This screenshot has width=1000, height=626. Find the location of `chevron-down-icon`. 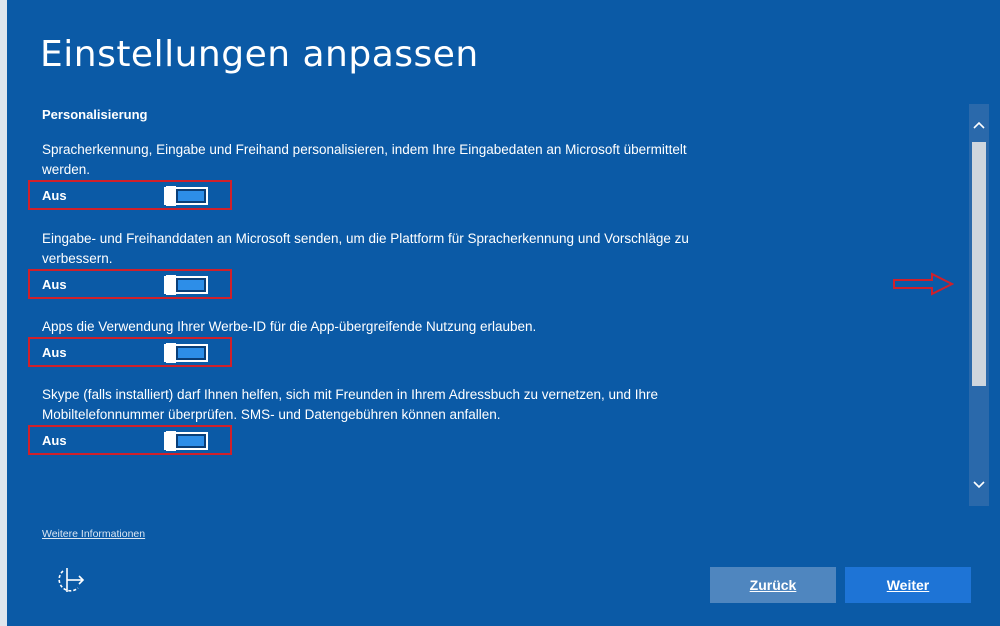

chevron-down-icon is located at coordinates (979, 484).